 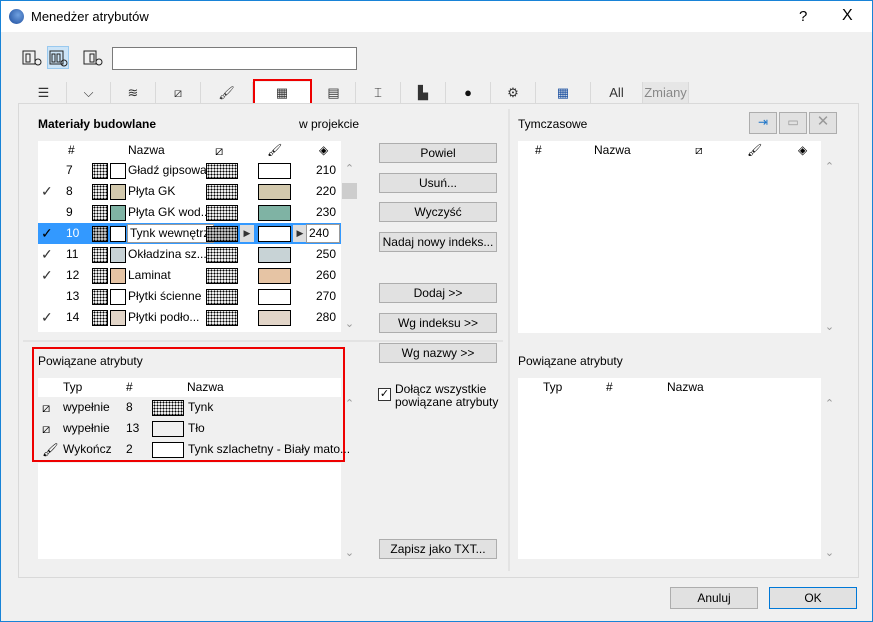 What do you see at coordinates (73, 233) in the screenshot?
I see `material-index: 10` at bounding box center [73, 233].